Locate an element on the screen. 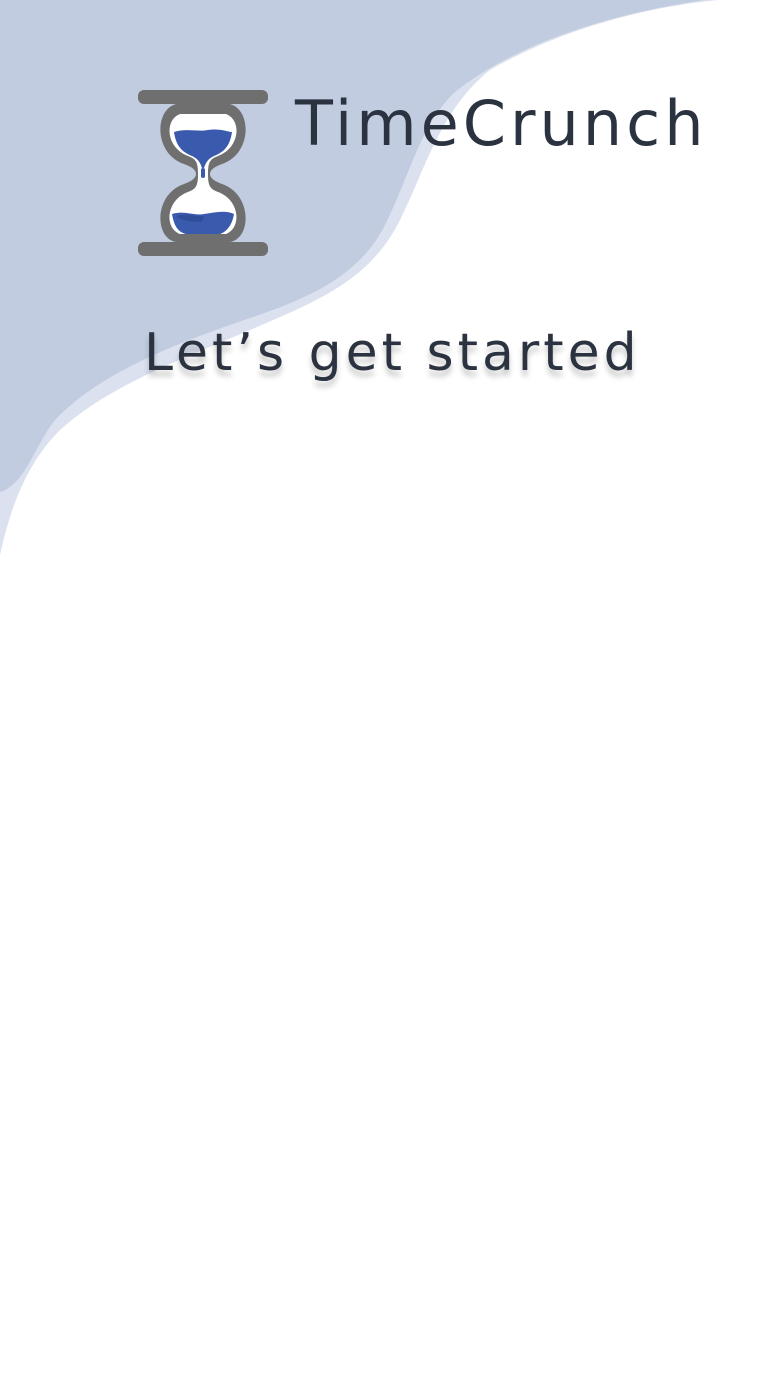 The height and width of the screenshot is (1389, 781). hourglass-icon is located at coordinates (203, 173).